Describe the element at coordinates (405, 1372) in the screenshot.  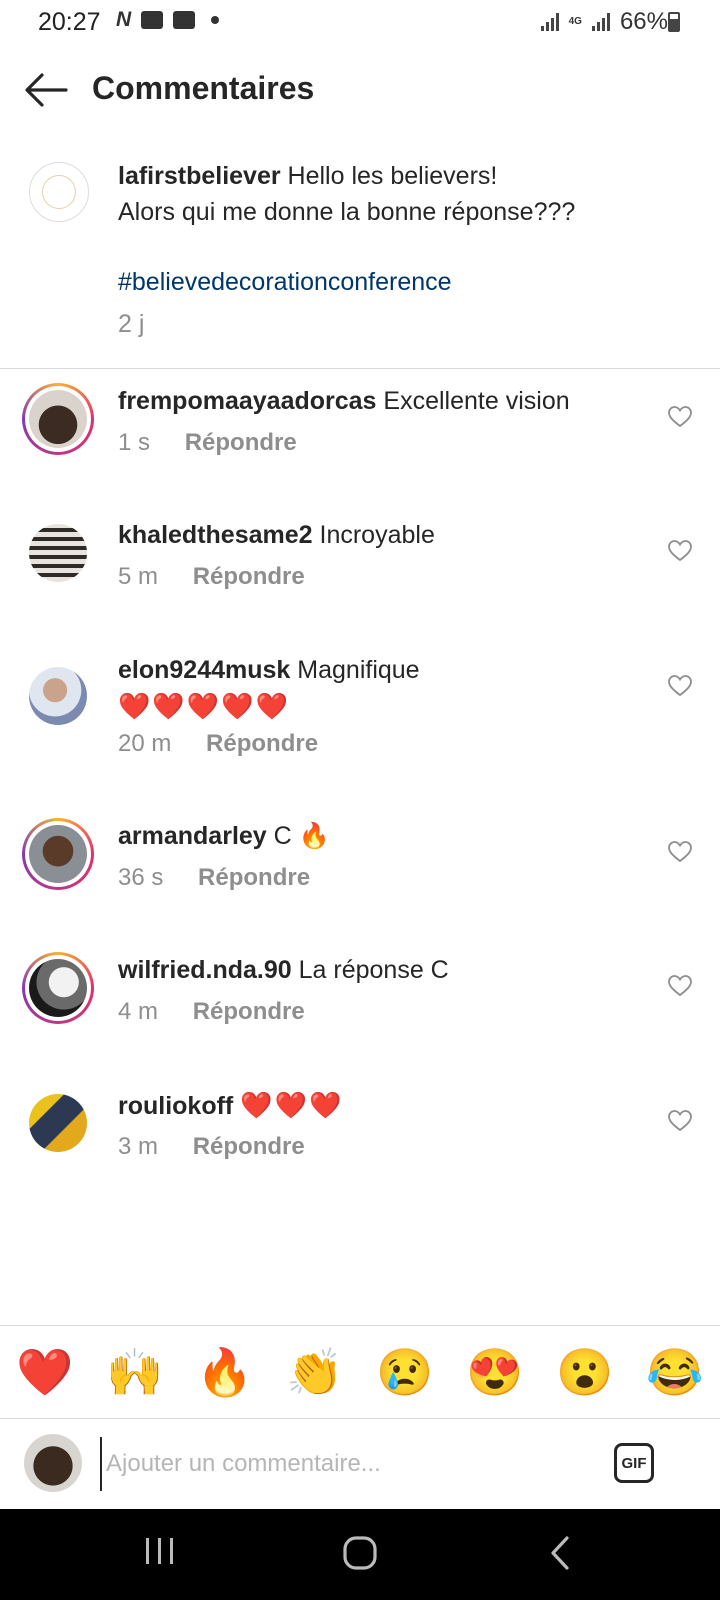
I see `emoji-crying: 😢` at that location.